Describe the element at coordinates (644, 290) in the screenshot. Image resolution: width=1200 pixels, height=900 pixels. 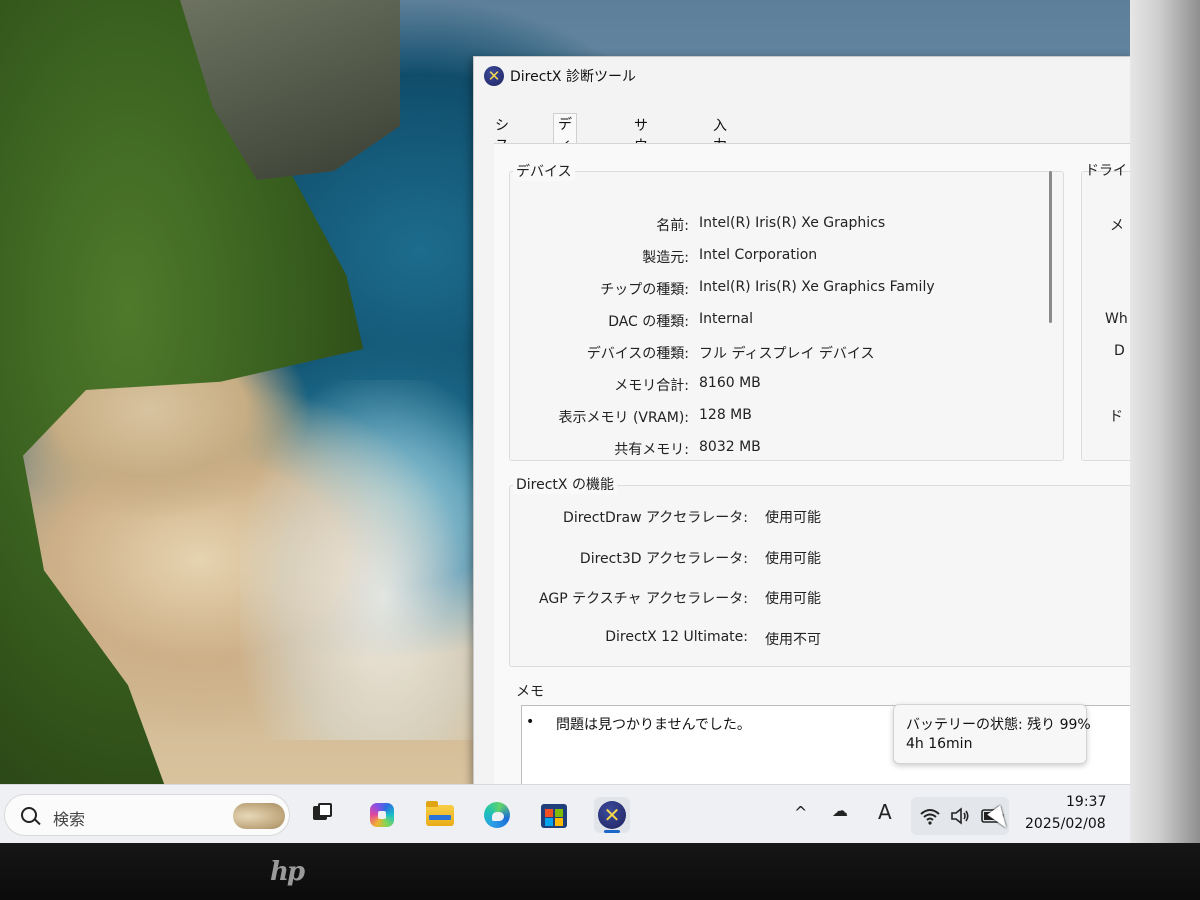
I see `chip-type-label: チップの種類:` at that location.